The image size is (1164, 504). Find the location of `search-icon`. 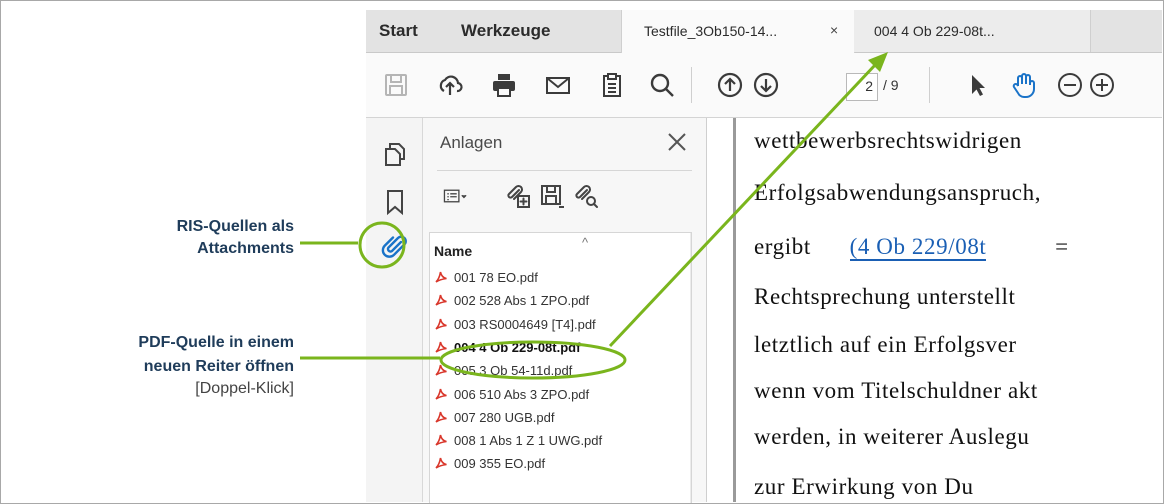

search-icon is located at coordinates (662, 85).